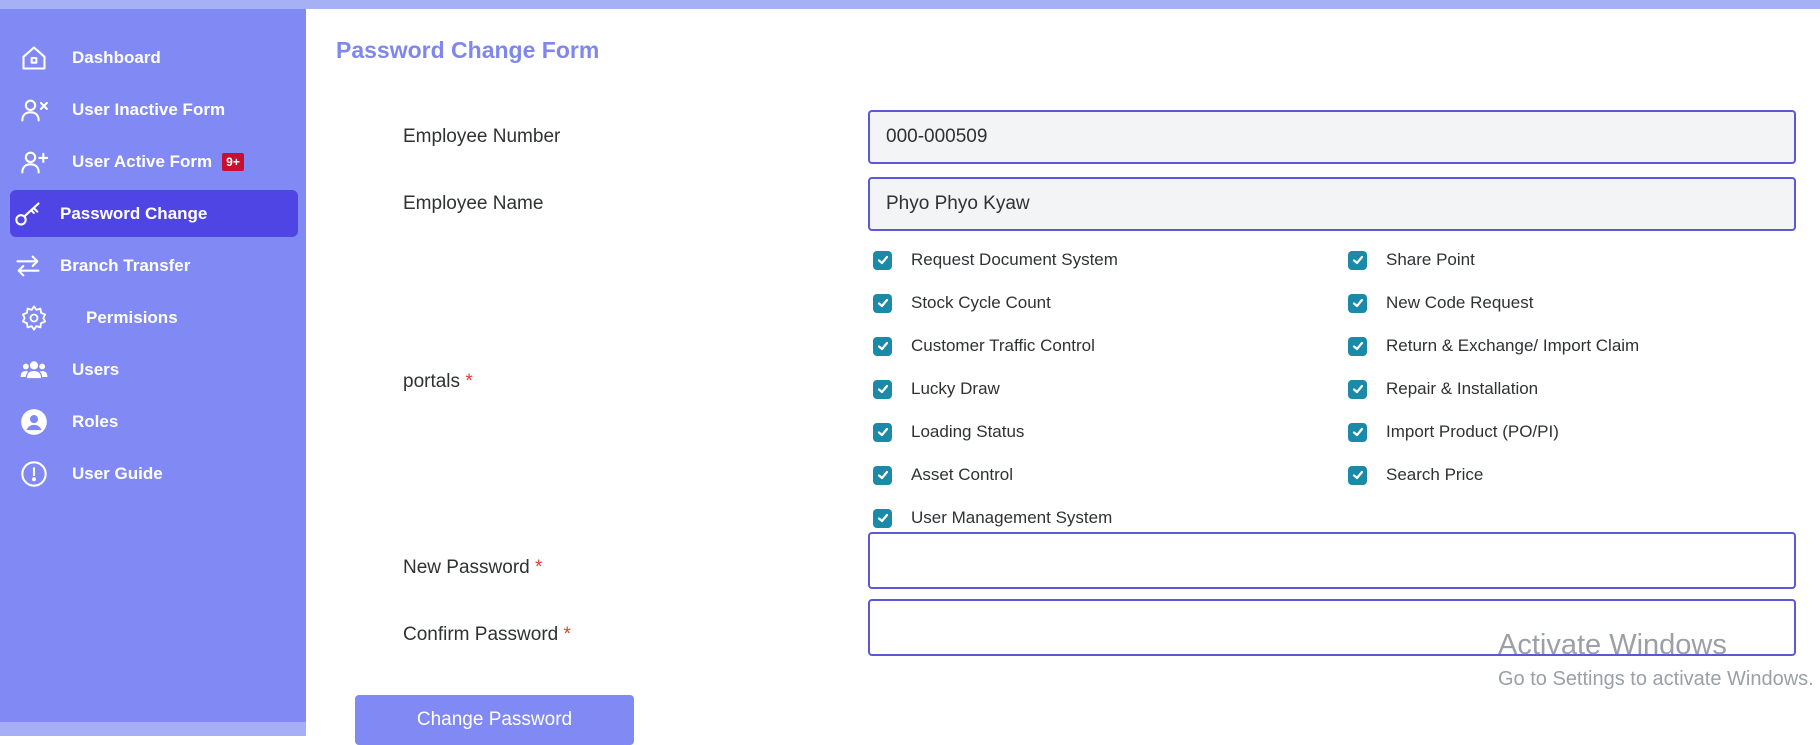  I want to click on sidebar-item-users: Users, so click(154, 369).